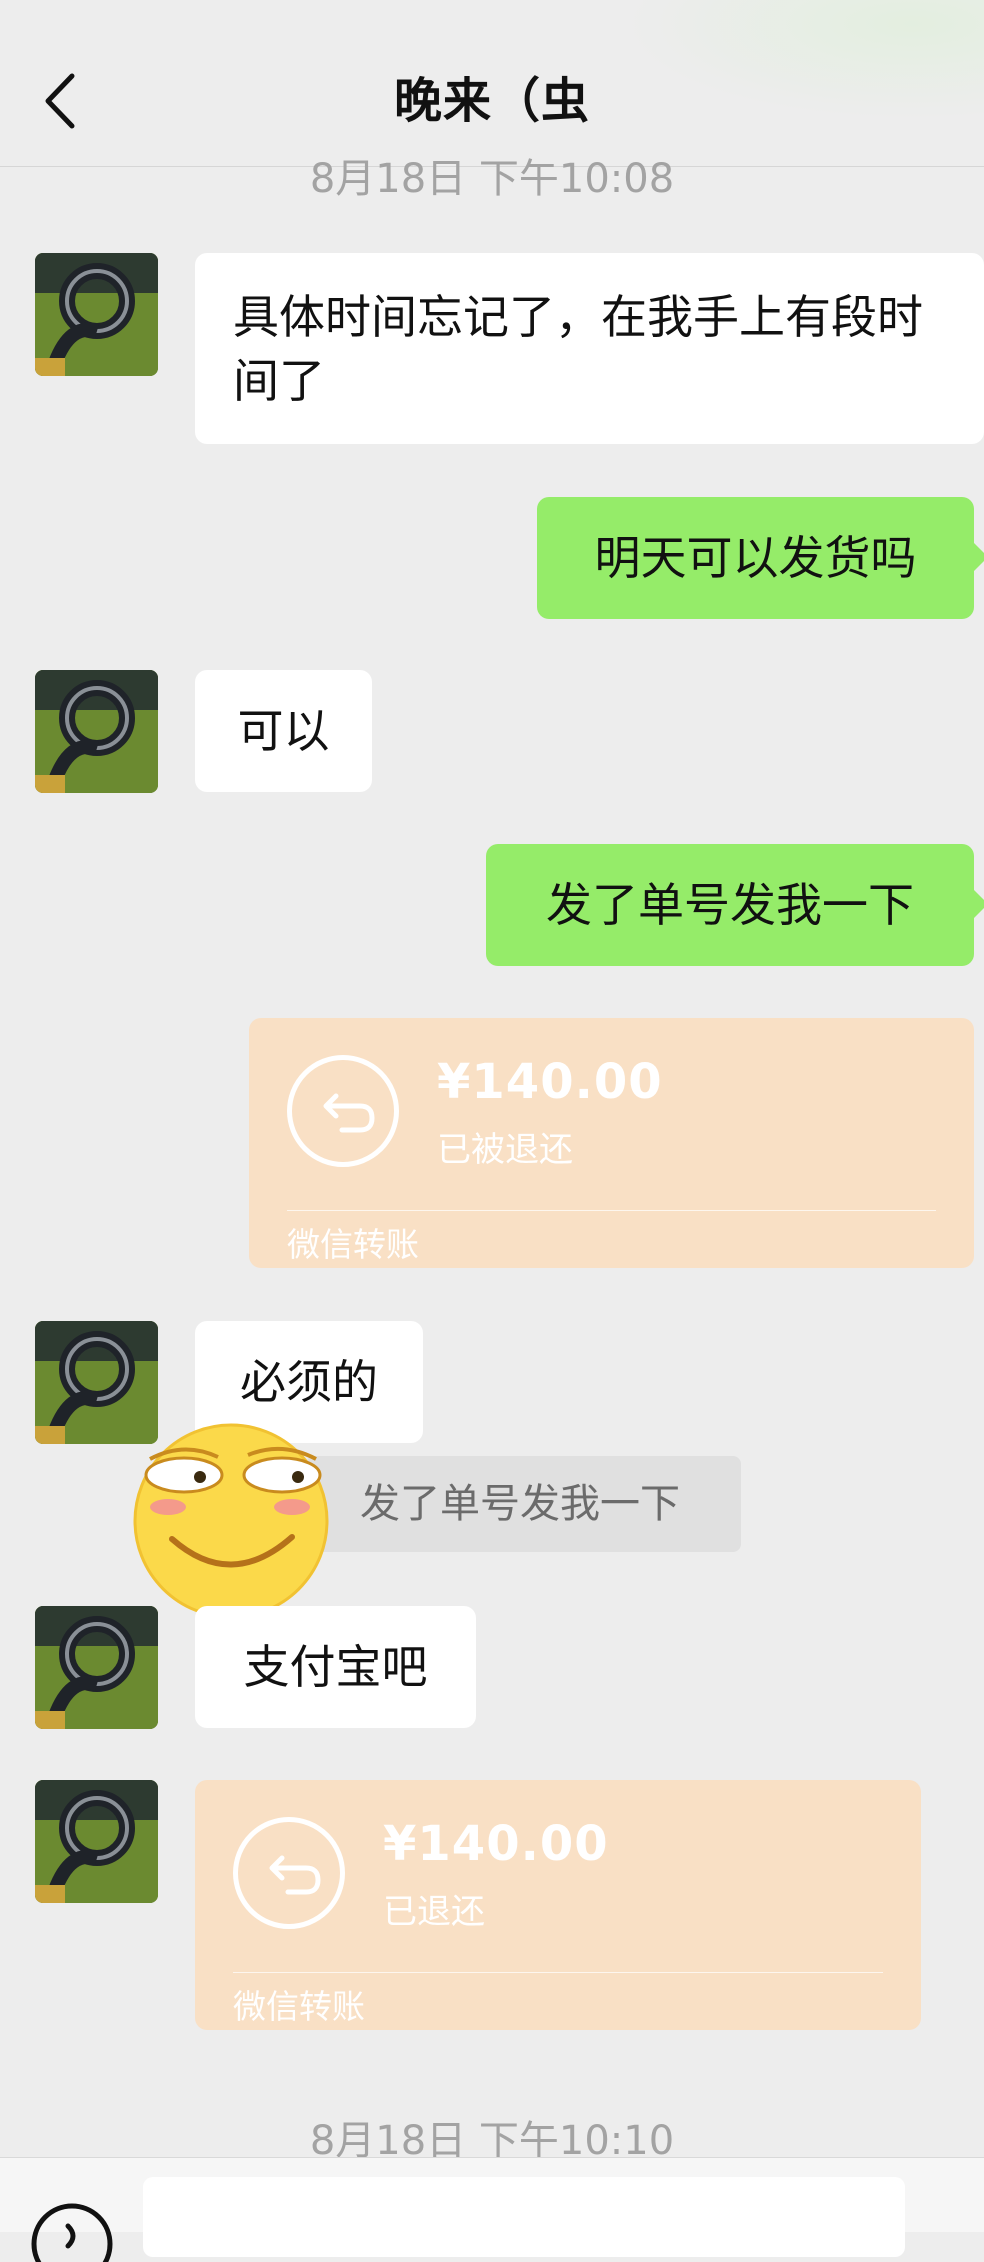  Describe the element at coordinates (558, 1905) in the screenshot. I see `transfer-card: ¥140.00 已退还 微信转账` at that location.